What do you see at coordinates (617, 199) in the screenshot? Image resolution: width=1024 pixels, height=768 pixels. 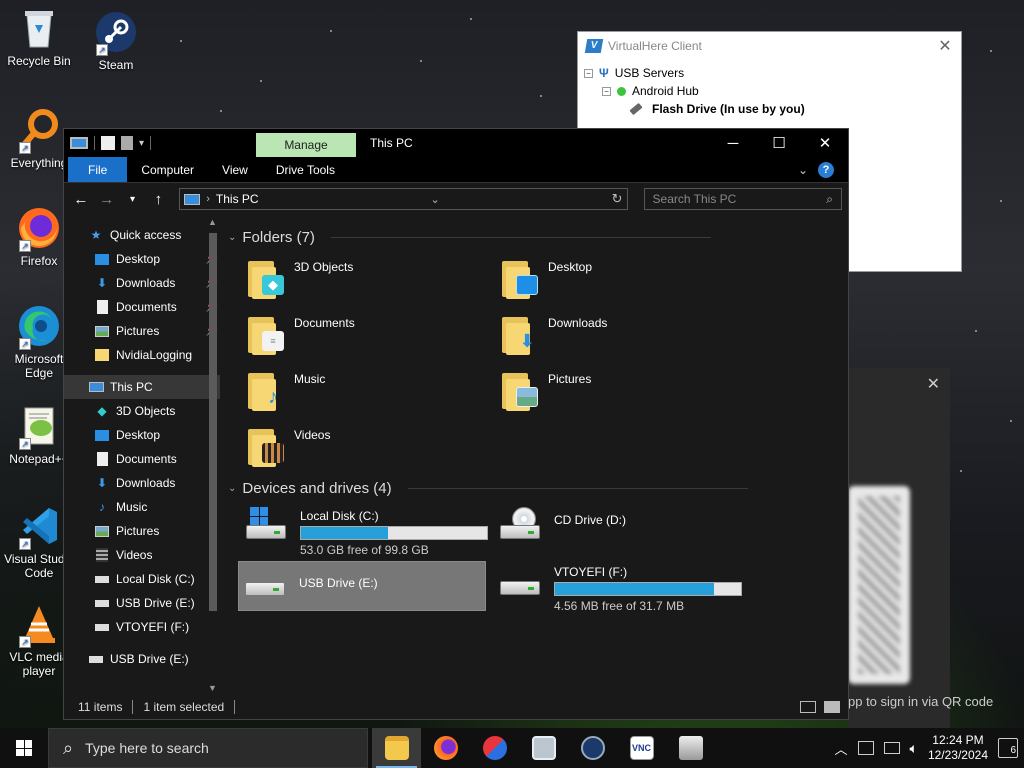 I see `refresh-icon: ↻` at bounding box center [617, 199].